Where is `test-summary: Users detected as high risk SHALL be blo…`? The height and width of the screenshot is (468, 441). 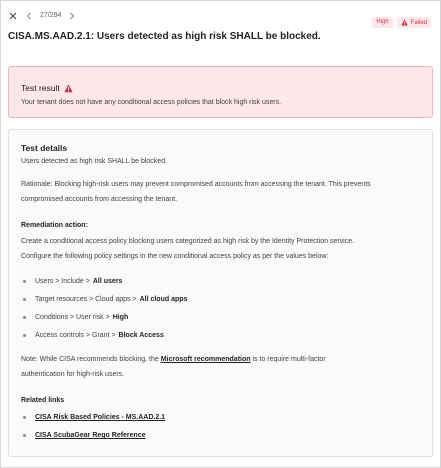 test-summary: Users detected as high risk SHALL be blo… is located at coordinates (94, 161).